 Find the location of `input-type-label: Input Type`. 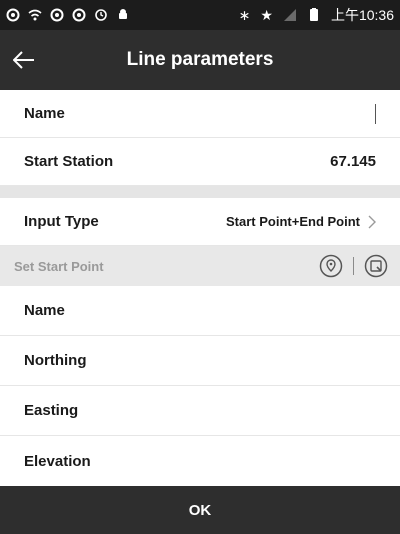

input-type-label: Input Type is located at coordinates (61, 221).